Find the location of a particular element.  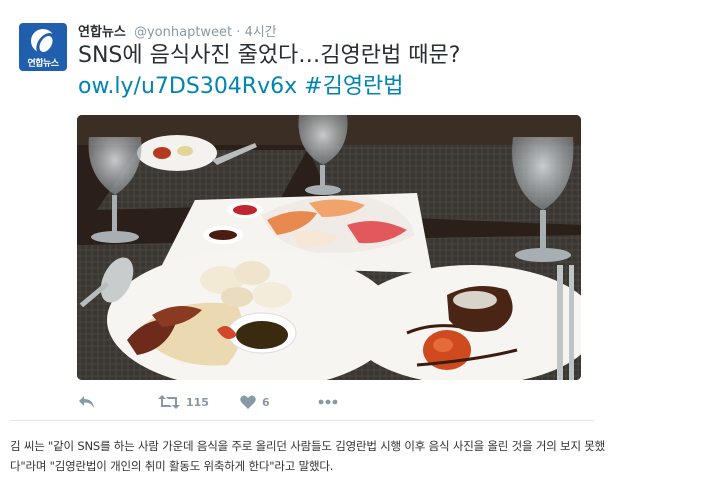

like-count: 6 is located at coordinates (266, 402).